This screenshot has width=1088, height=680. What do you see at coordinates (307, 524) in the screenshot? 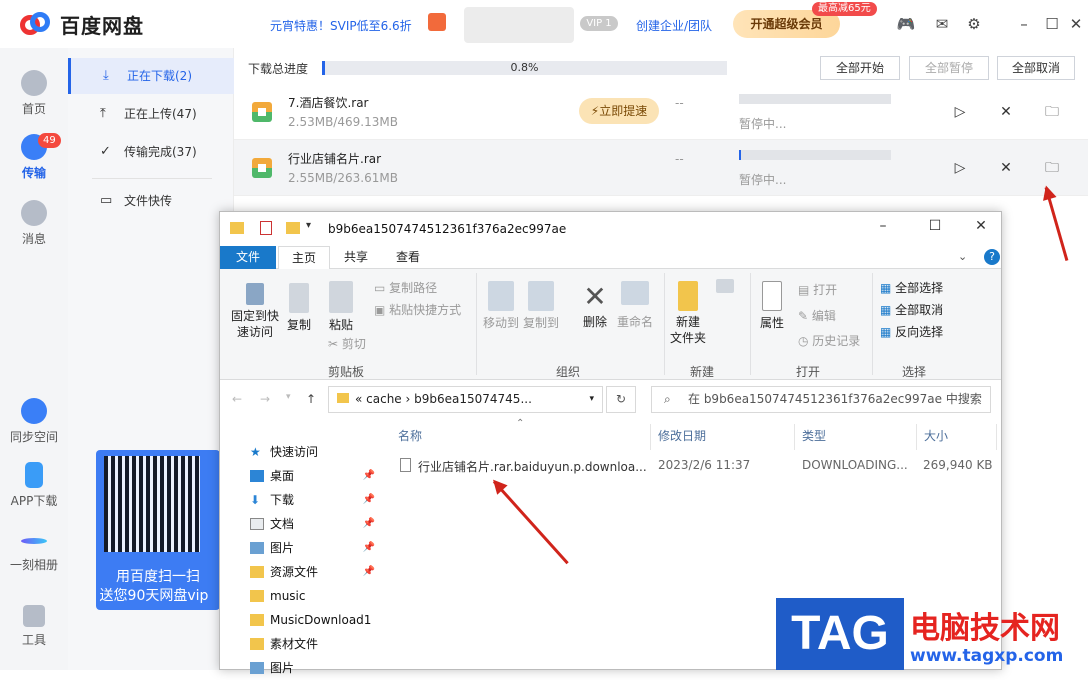
I see `nav-documents: 文档 📌` at bounding box center [307, 524].